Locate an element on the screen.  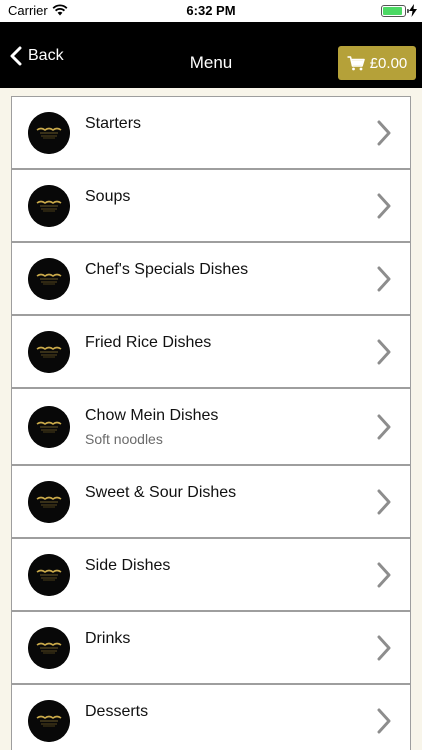
menu-category-title: Desserts is located at coordinates (117, 711).